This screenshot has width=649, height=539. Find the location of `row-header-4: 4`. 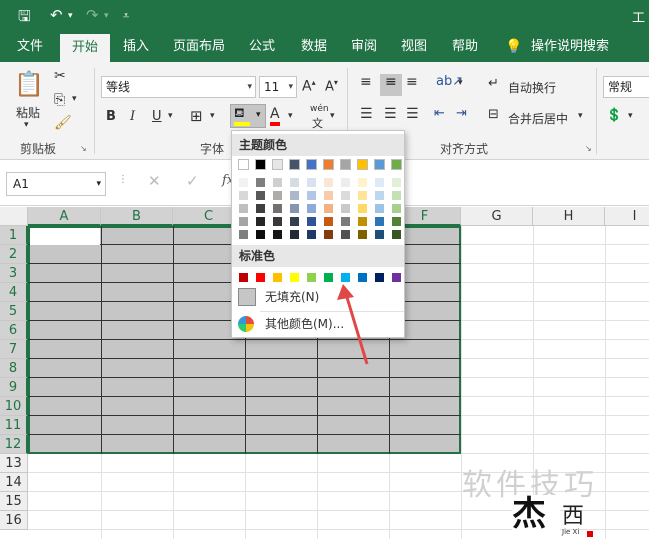

row-header-4: 4 is located at coordinates (14, 292).